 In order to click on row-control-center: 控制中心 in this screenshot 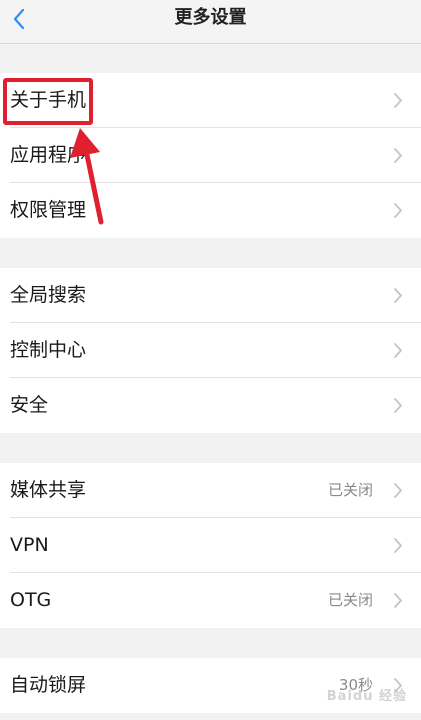, I will do `click(210, 350)`.